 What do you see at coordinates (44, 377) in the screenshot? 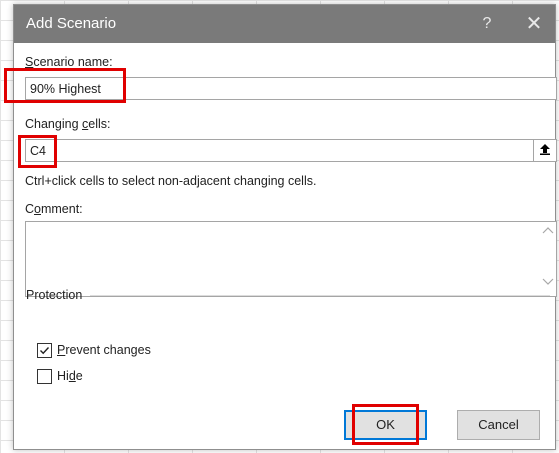
I see `hide-checkbox` at bounding box center [44, 377].